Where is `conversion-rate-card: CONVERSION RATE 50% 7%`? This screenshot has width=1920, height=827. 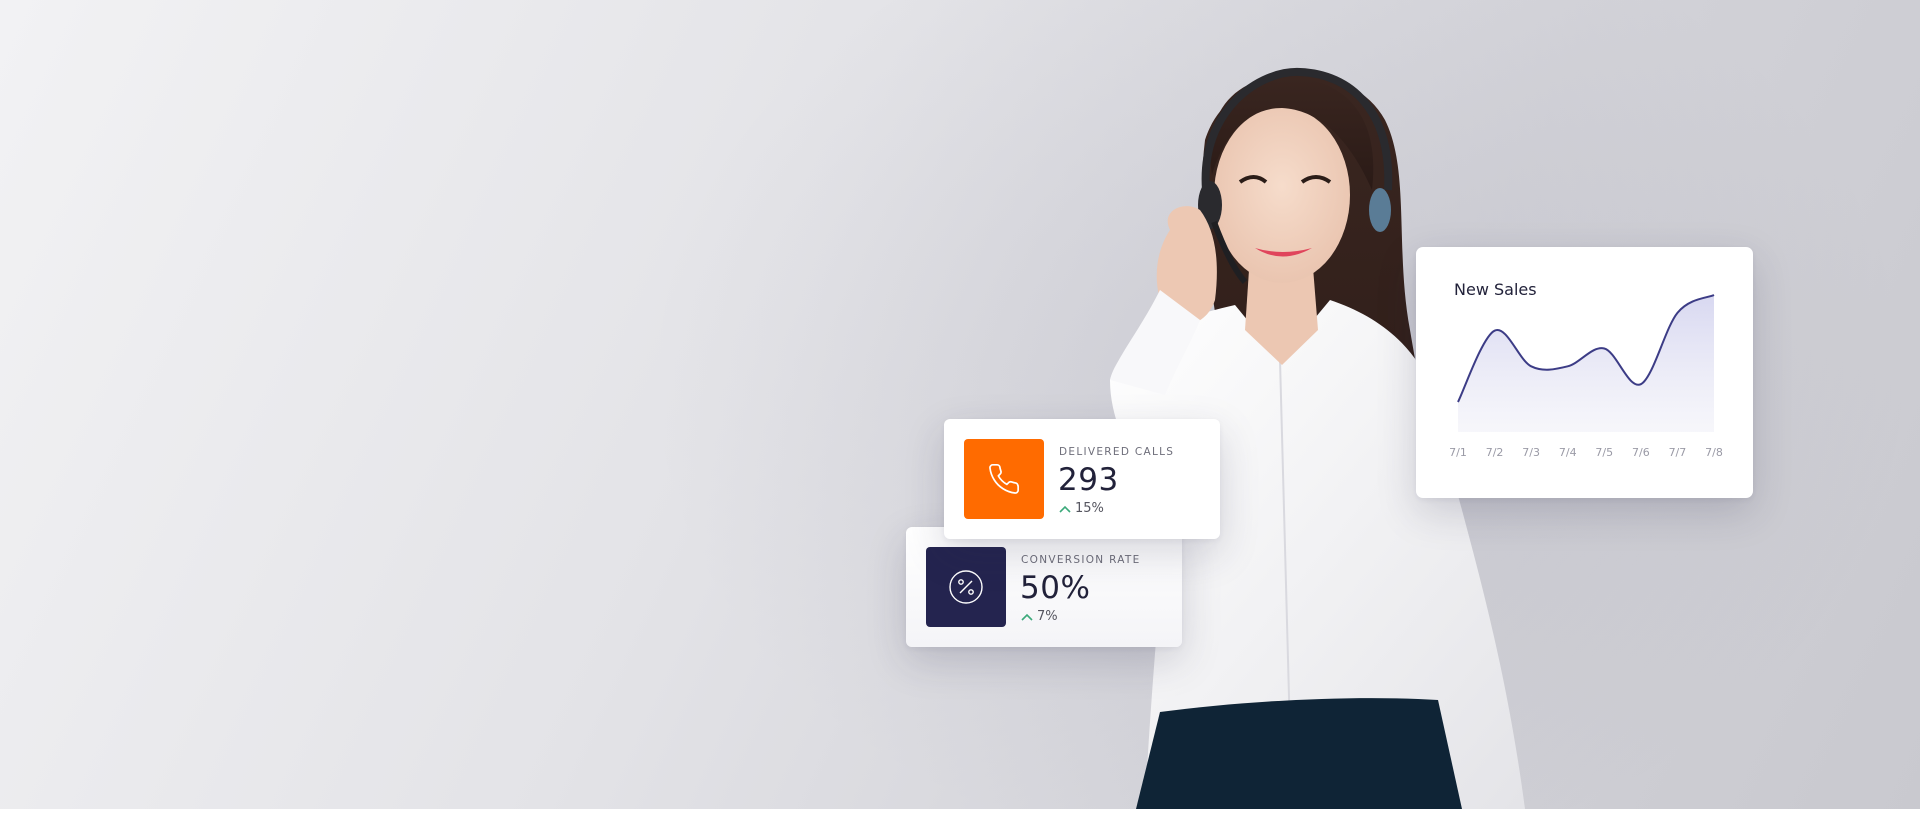
conversion-rate-card: CONVERSION RATE 50% 7% is located at coordinates (1044, 587).